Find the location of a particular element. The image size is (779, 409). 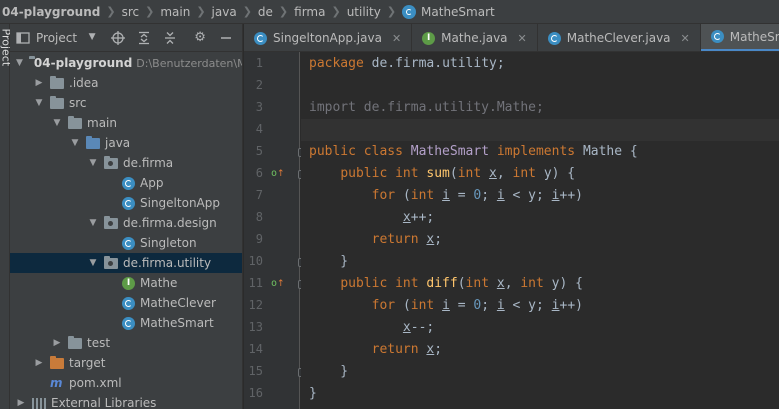

tree-item: Singleton is located at coordinates (126, 243).